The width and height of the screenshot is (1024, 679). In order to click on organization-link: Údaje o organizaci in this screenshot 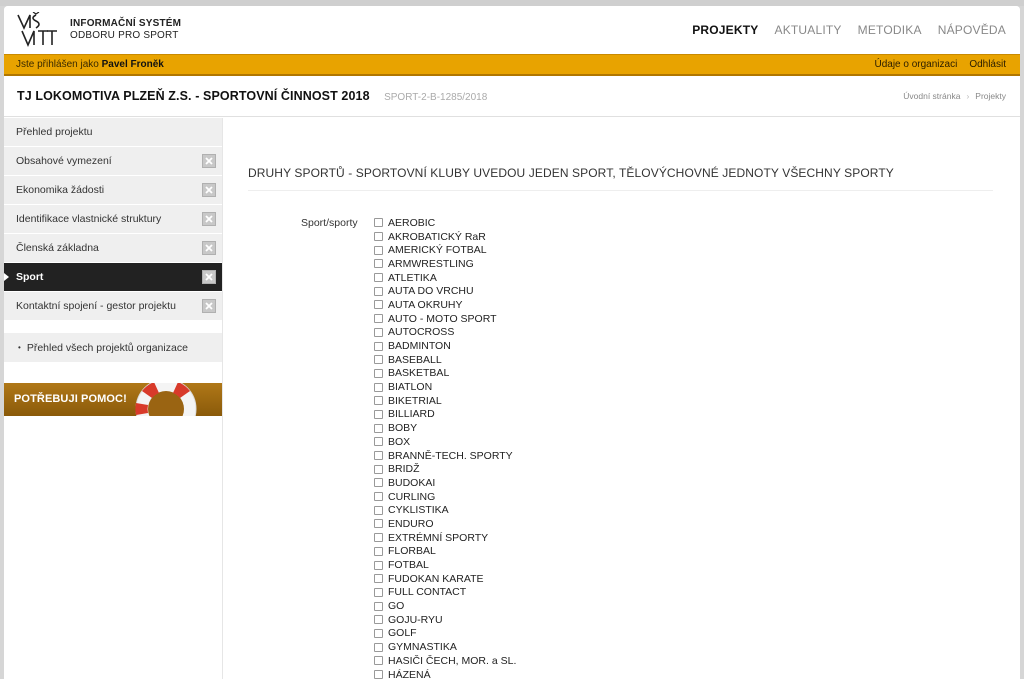, I will do `click(915, 64)`.